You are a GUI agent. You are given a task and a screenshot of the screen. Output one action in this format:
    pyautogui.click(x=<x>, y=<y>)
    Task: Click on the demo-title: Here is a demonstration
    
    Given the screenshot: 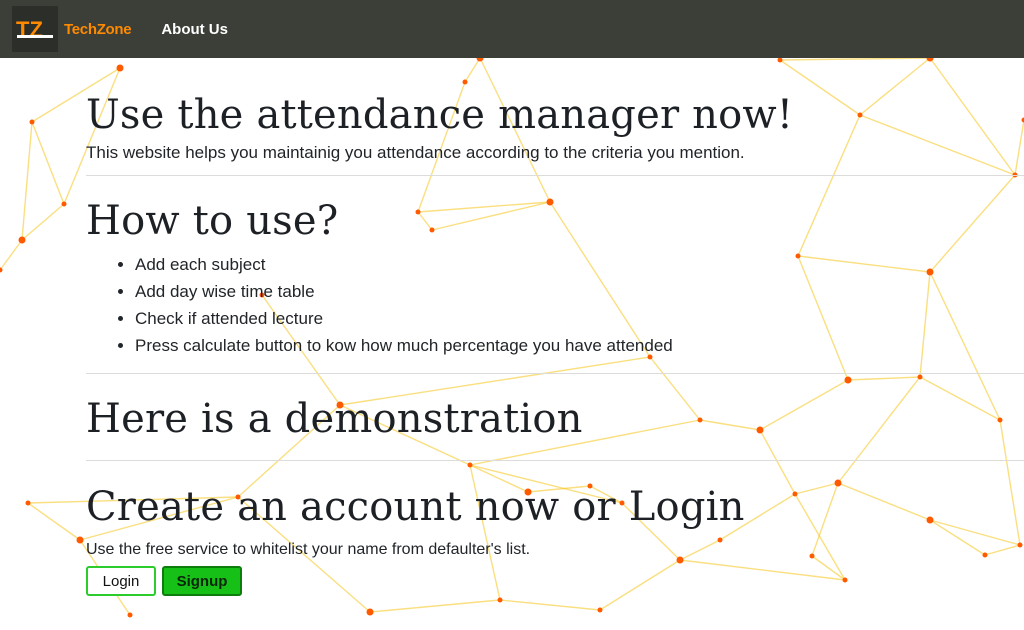 What is the action you would take?
    pyautogui.click(x=334, y=419)
    